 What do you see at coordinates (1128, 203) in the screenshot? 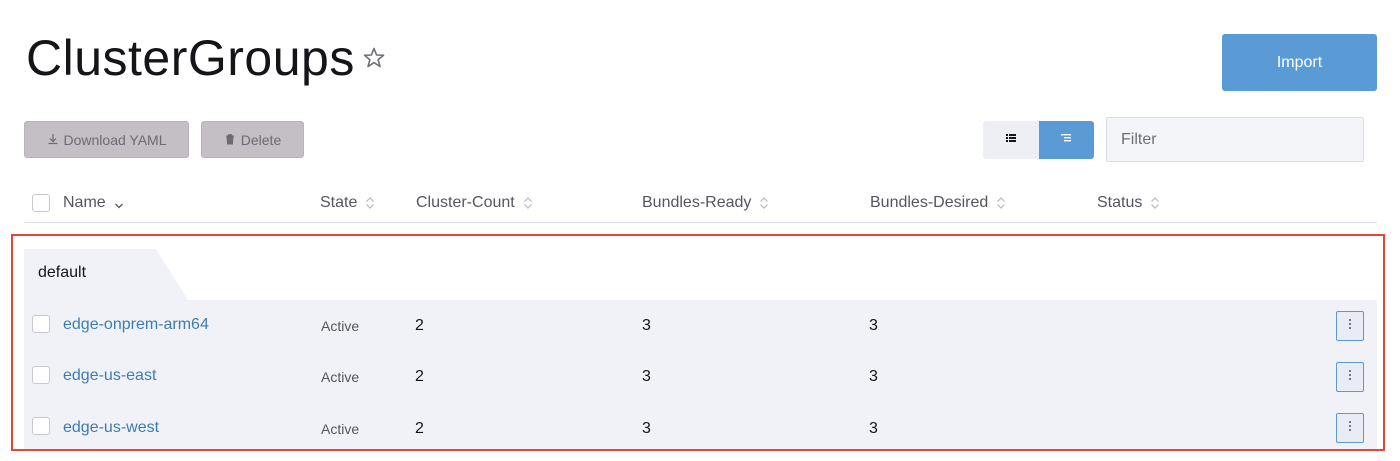
I see `column-header-status: Status` at bounding box center [1128, 203].